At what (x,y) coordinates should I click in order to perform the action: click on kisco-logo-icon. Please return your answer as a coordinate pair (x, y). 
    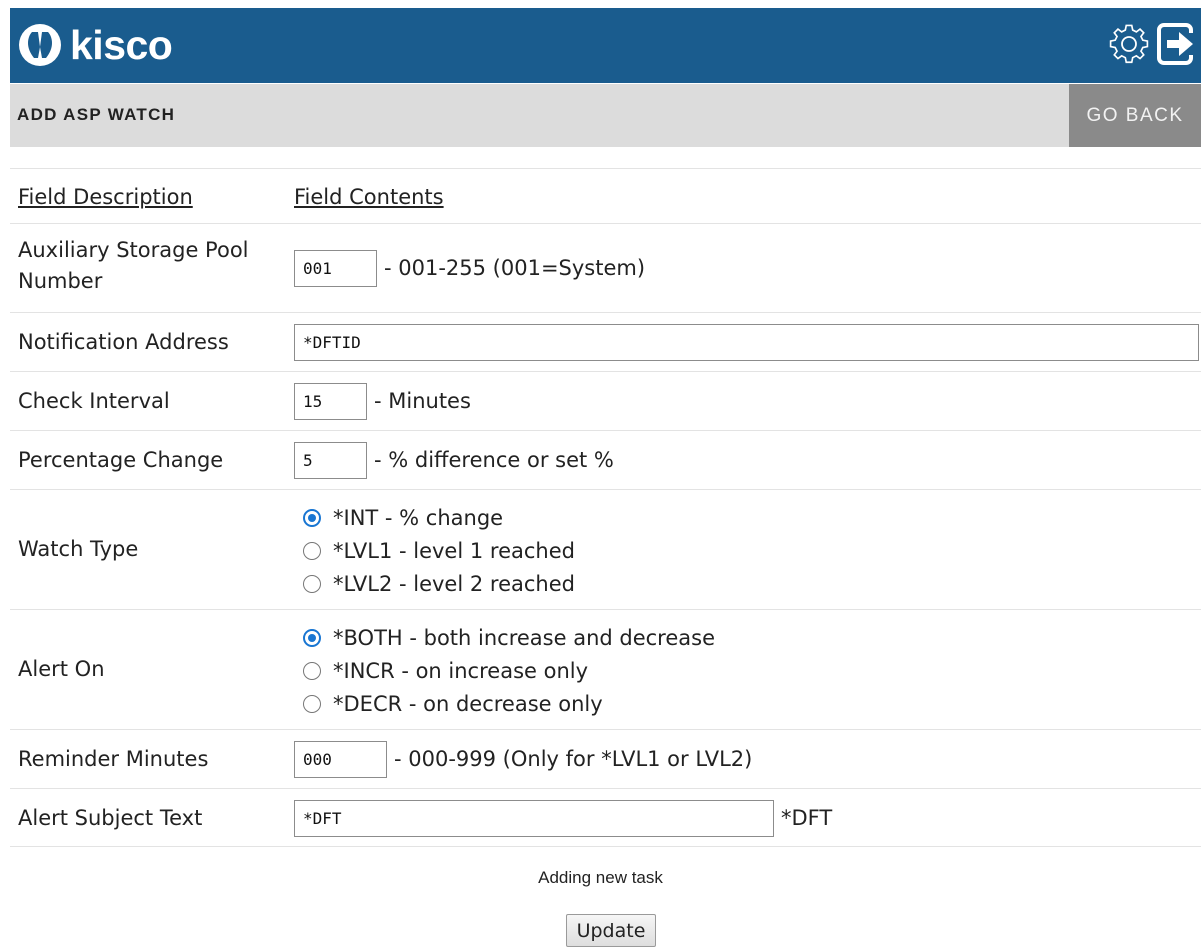
    Looking at the image, I should click on (40, 45).